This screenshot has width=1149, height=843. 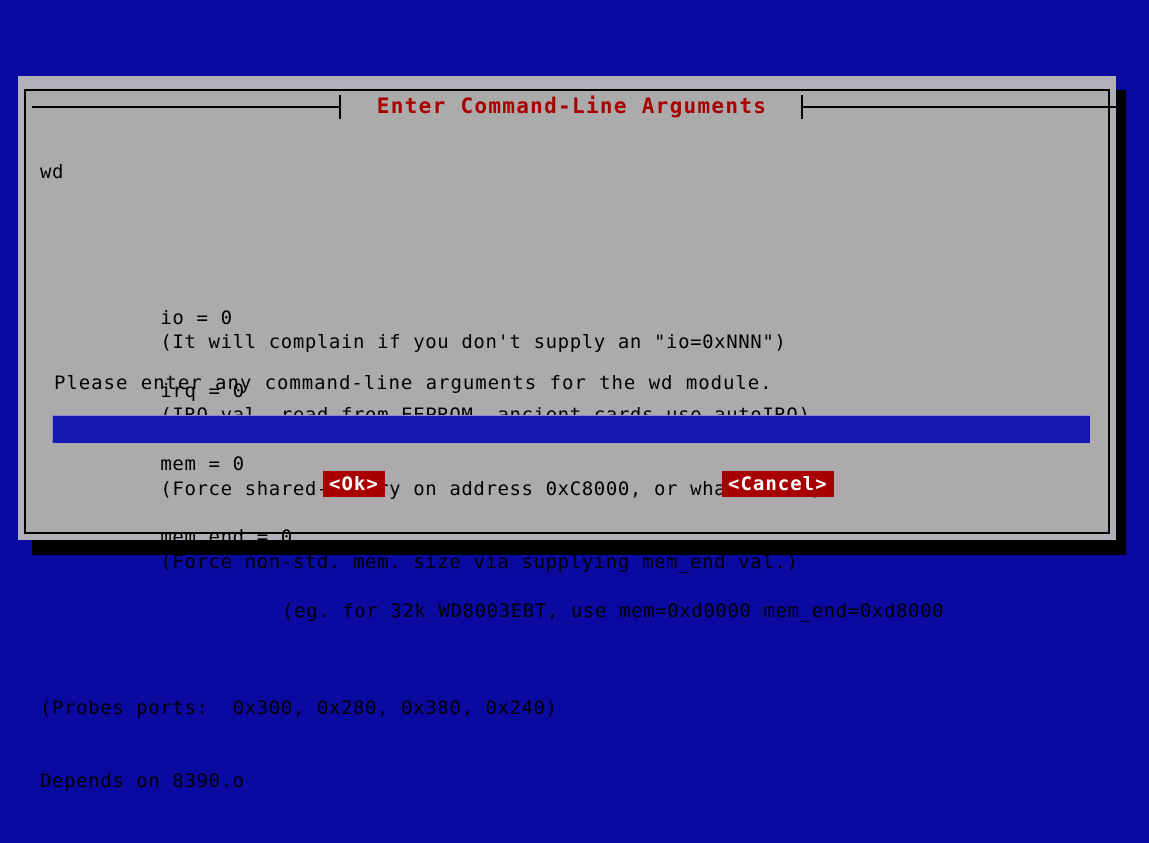 What do you see at coordinates (354, 484) in the screenshot?
I see `ok-button: <Ok>` at bounding box center [354, 484].